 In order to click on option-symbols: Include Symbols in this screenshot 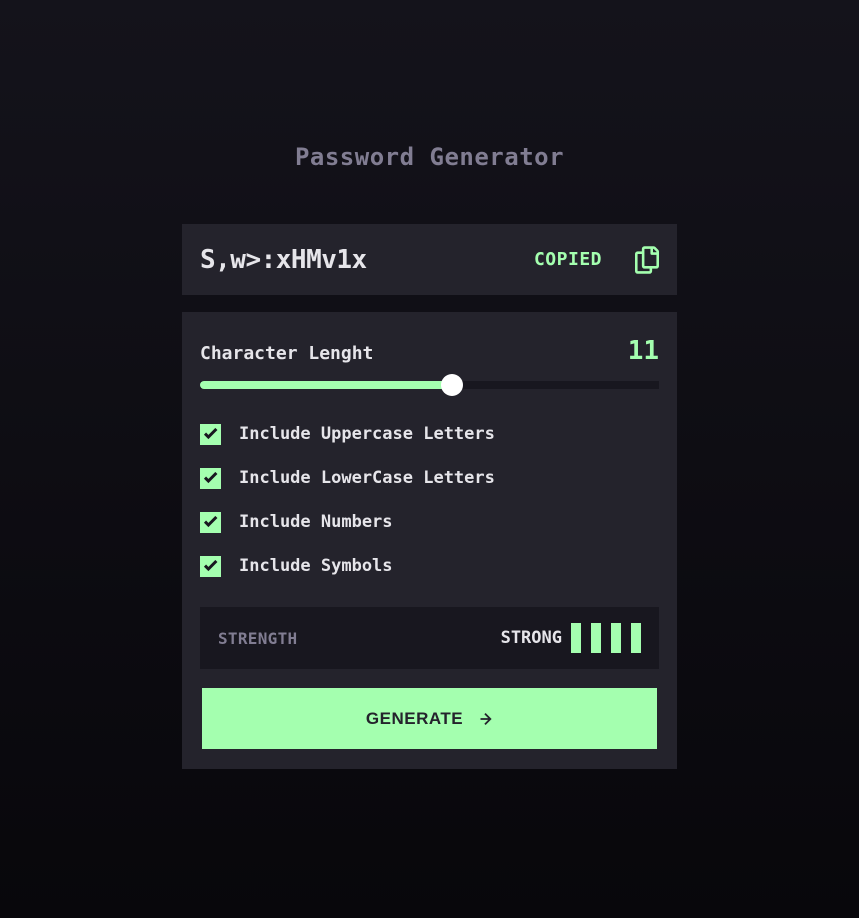, I will do `click(347, 566)`.